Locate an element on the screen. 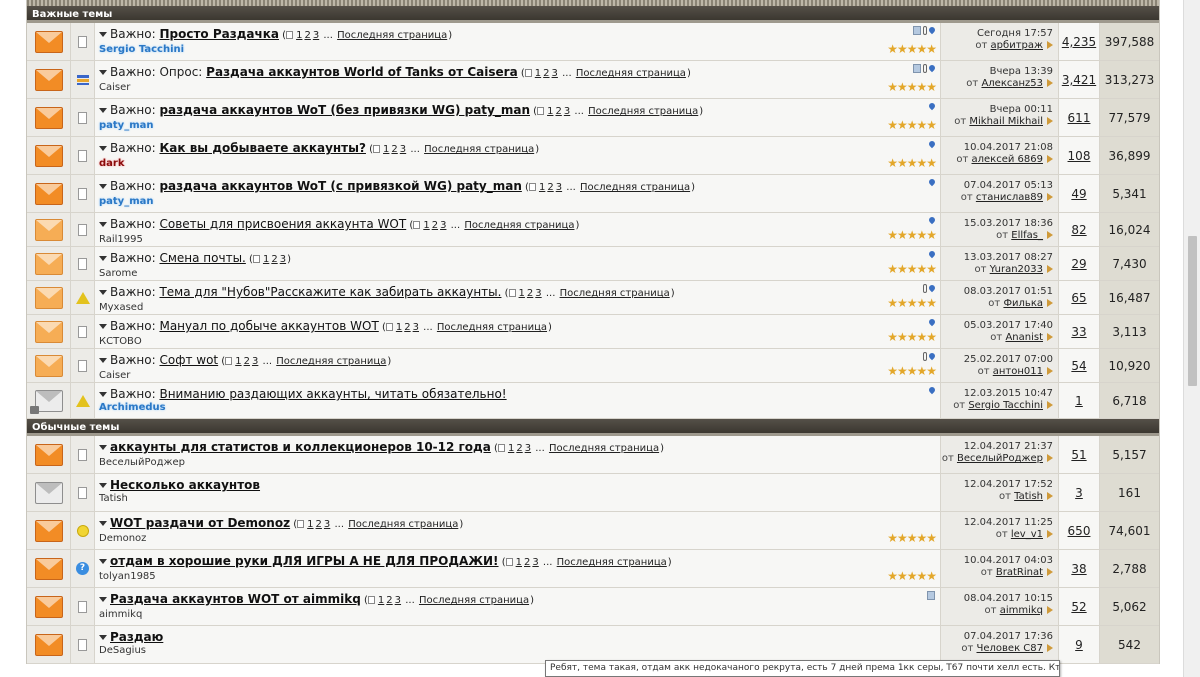 Image resolution: width=1200 pixels, height=677 pixels. replies-count-link: 650 is located at coordinates (1079, 531).